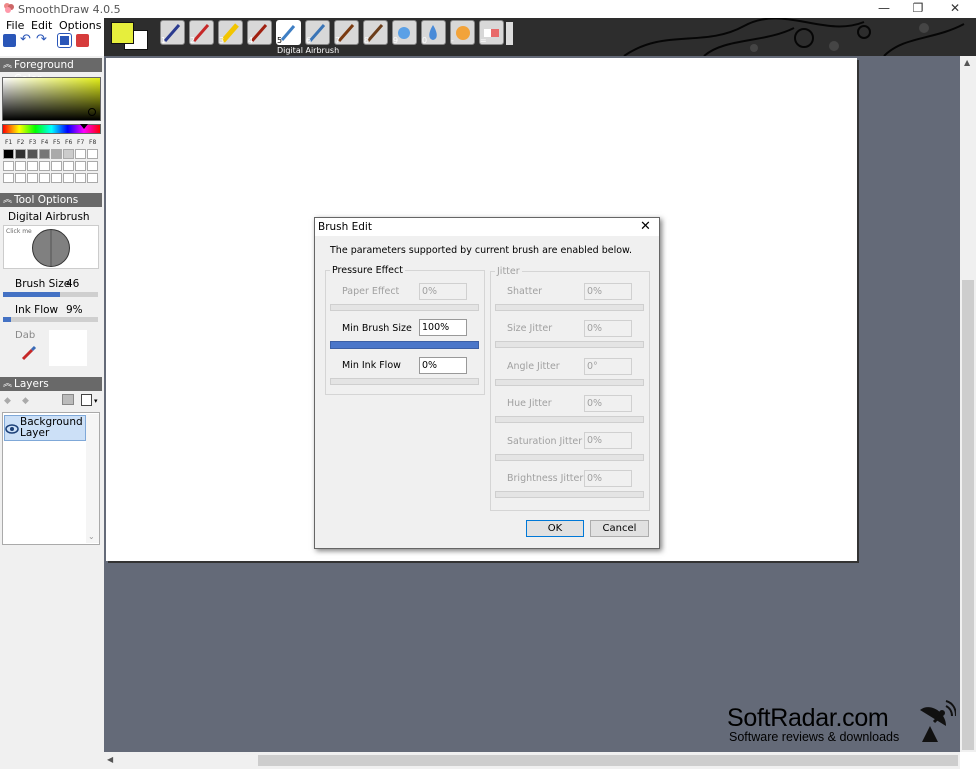 The height and width of the screenshot is (769, 976). Describe the element at coordinates (9, 8) in the screenshot. I see `app-icon` at that location.